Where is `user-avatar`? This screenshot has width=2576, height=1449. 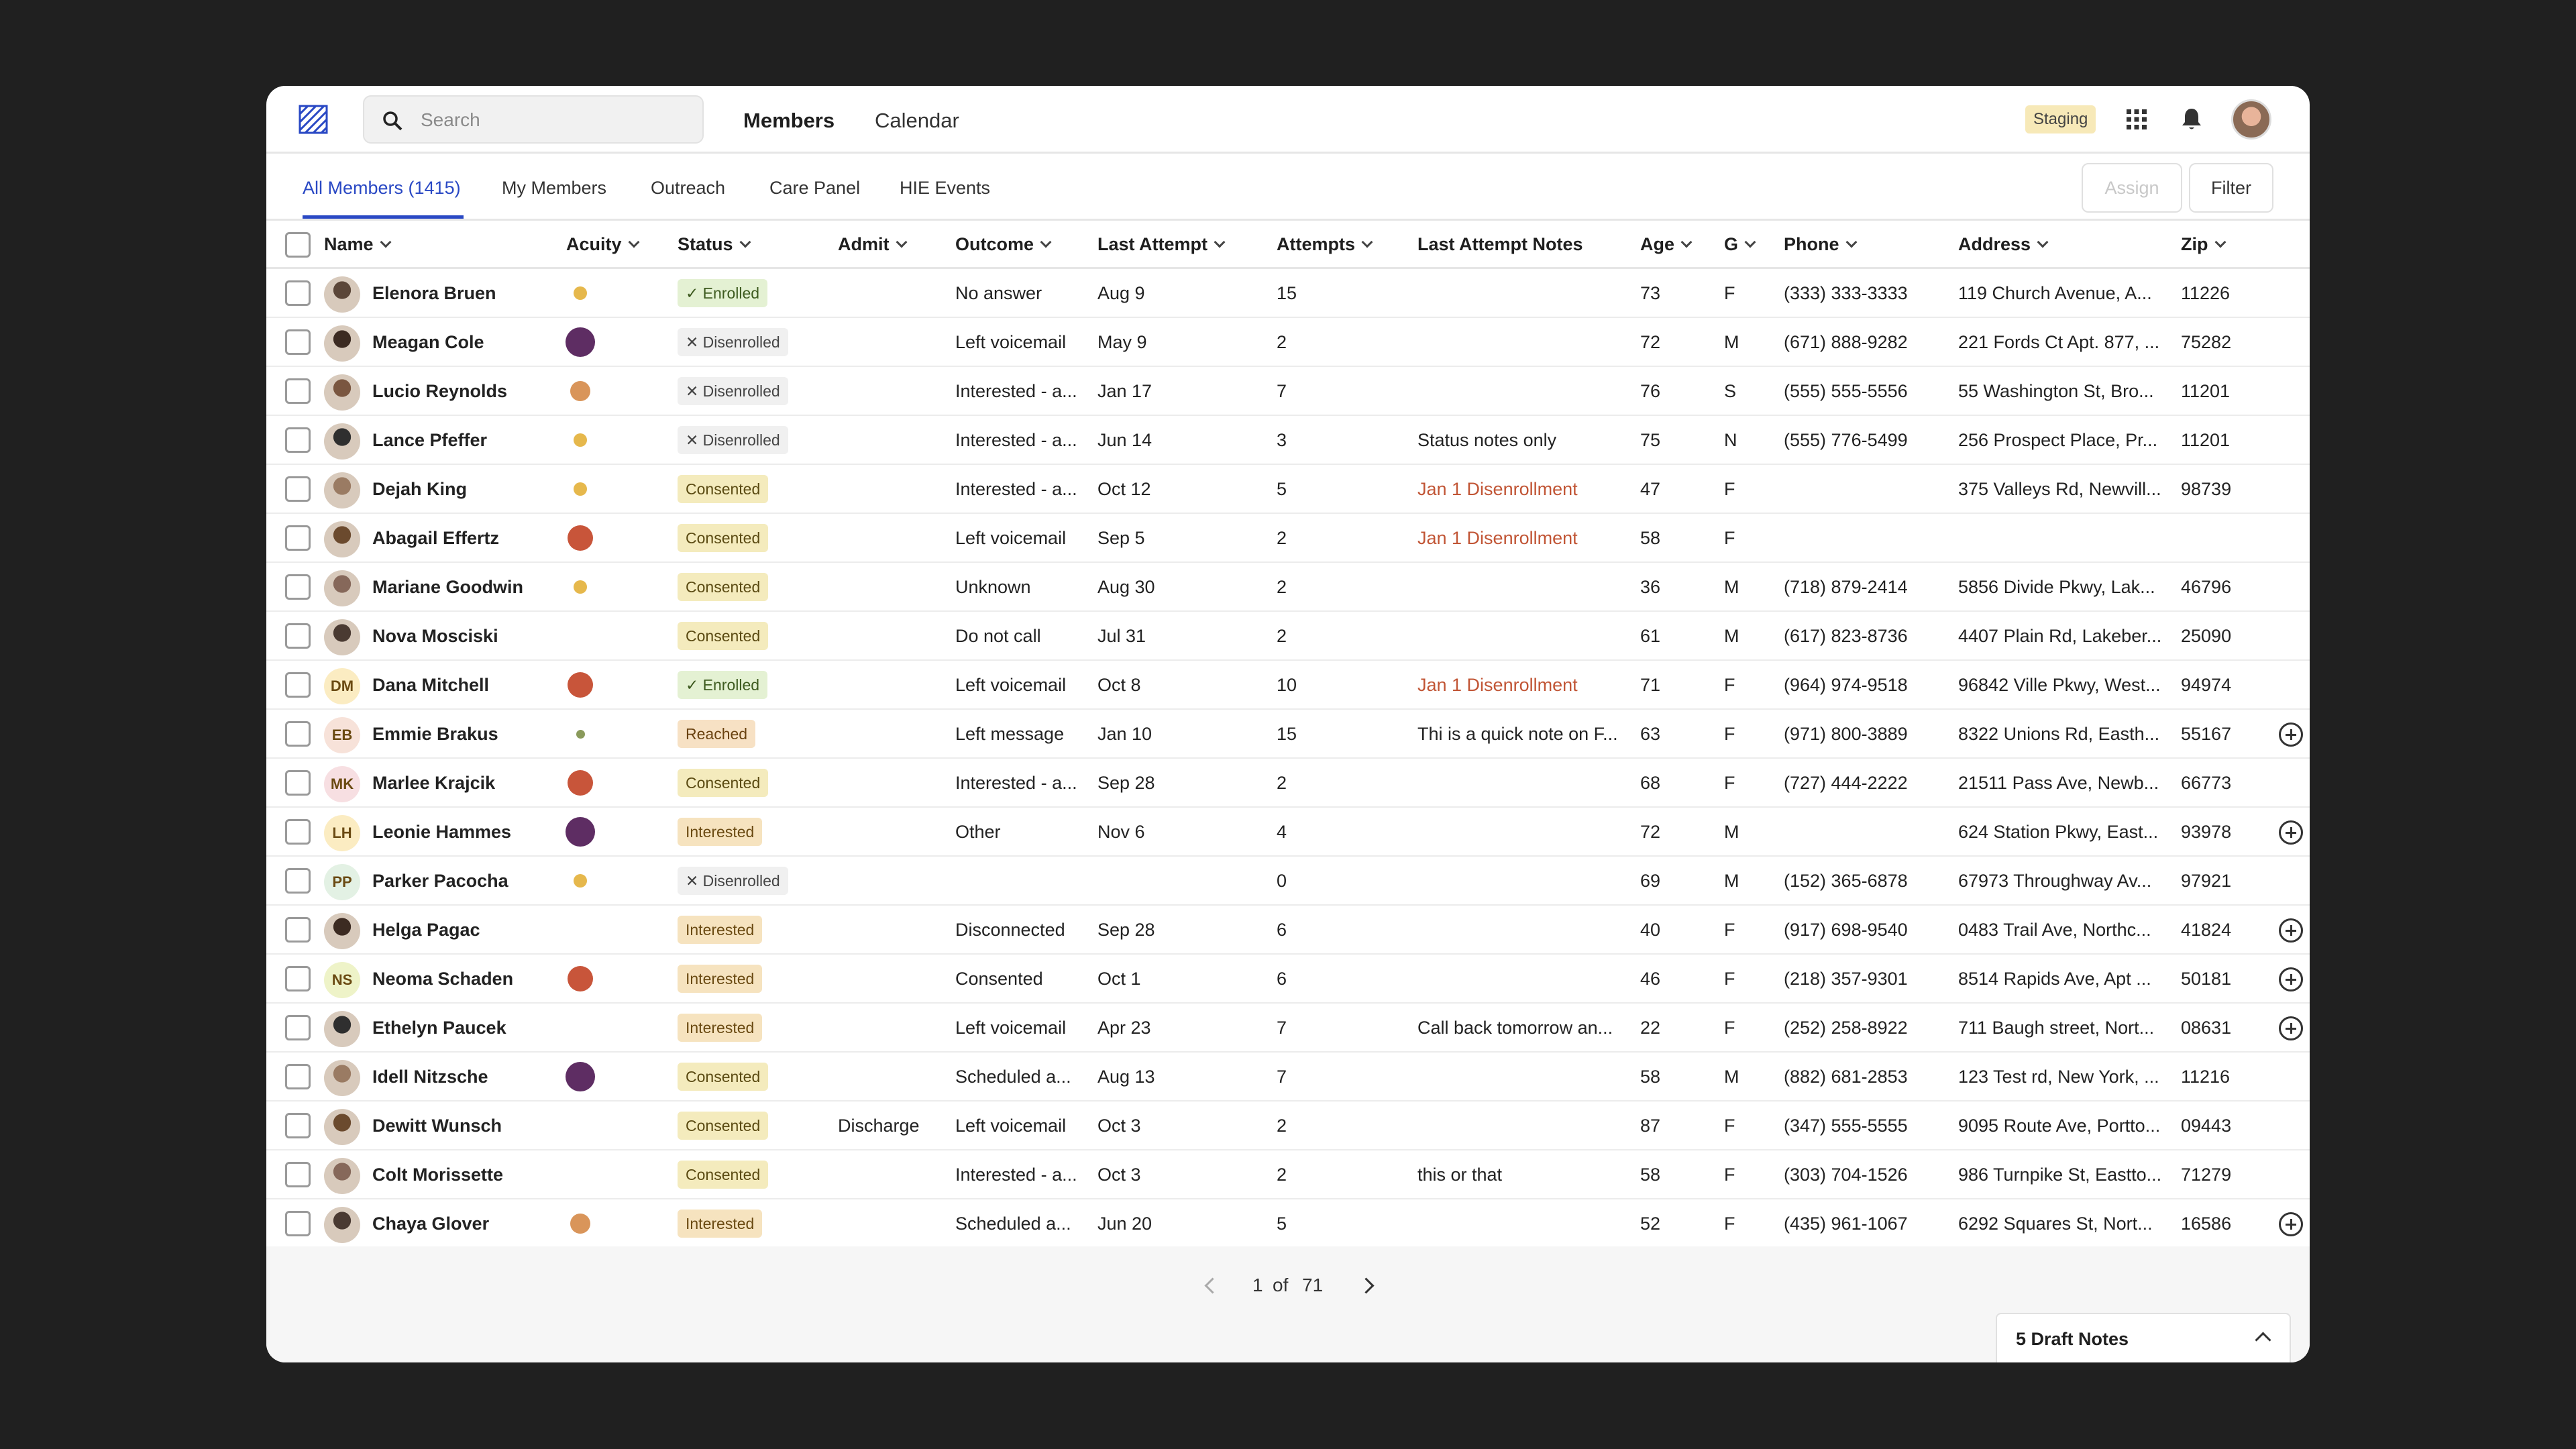 user-avatar is located at coordinates (2251, 119).